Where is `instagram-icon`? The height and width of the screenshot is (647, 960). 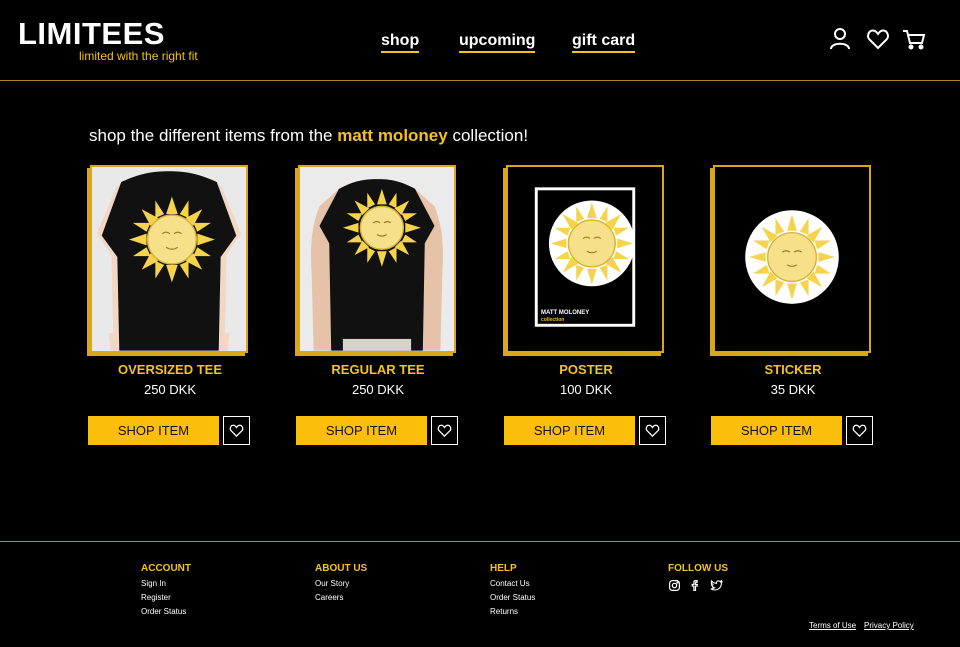 instagram-icon is located at coordinates (674, 585).